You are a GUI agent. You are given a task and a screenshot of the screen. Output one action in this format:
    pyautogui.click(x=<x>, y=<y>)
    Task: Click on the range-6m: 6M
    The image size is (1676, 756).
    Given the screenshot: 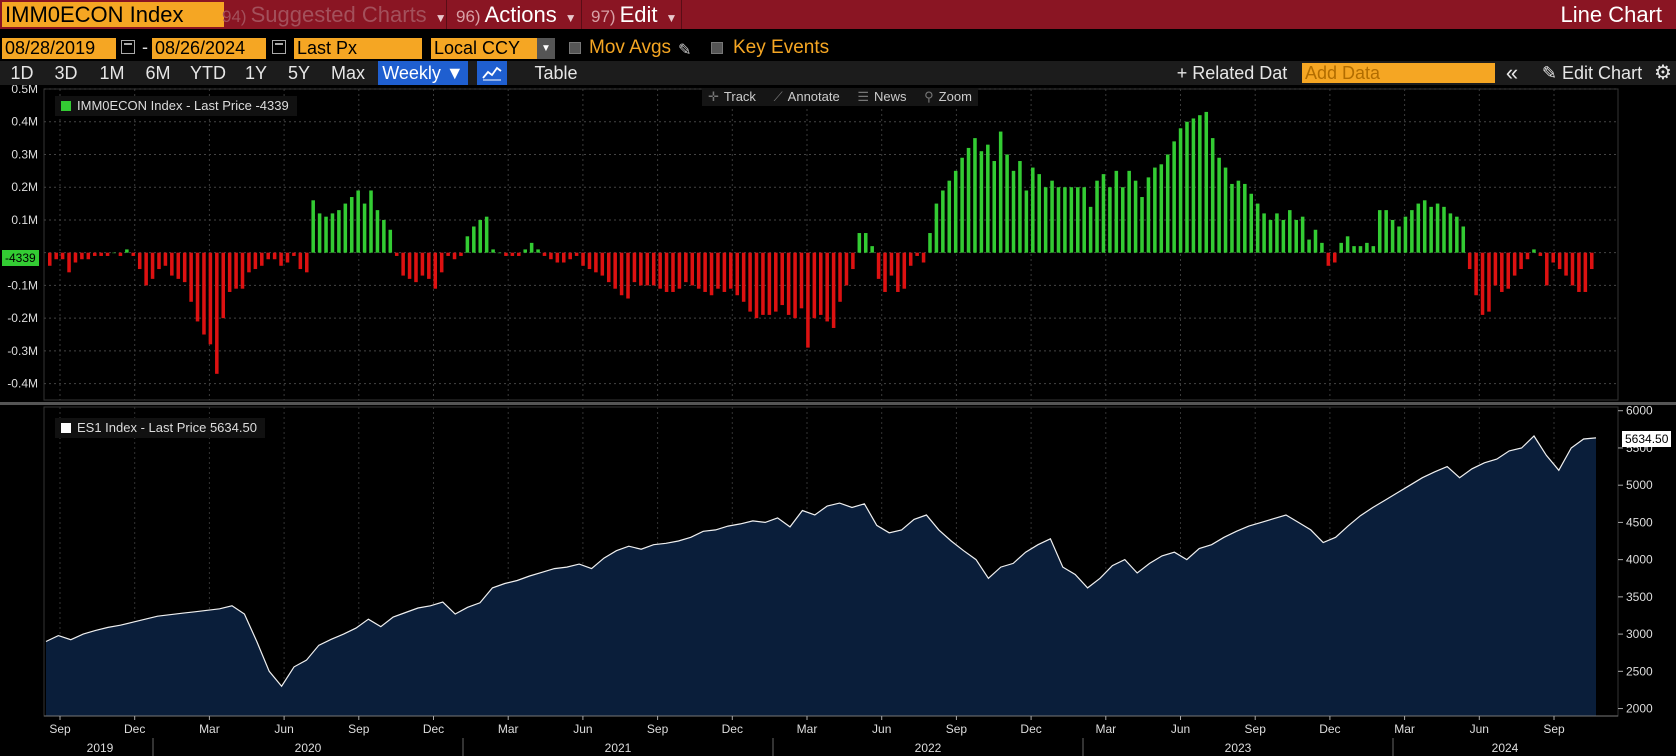 What is the action you would take?
    pyautogui.click(x=158, y=73)
    